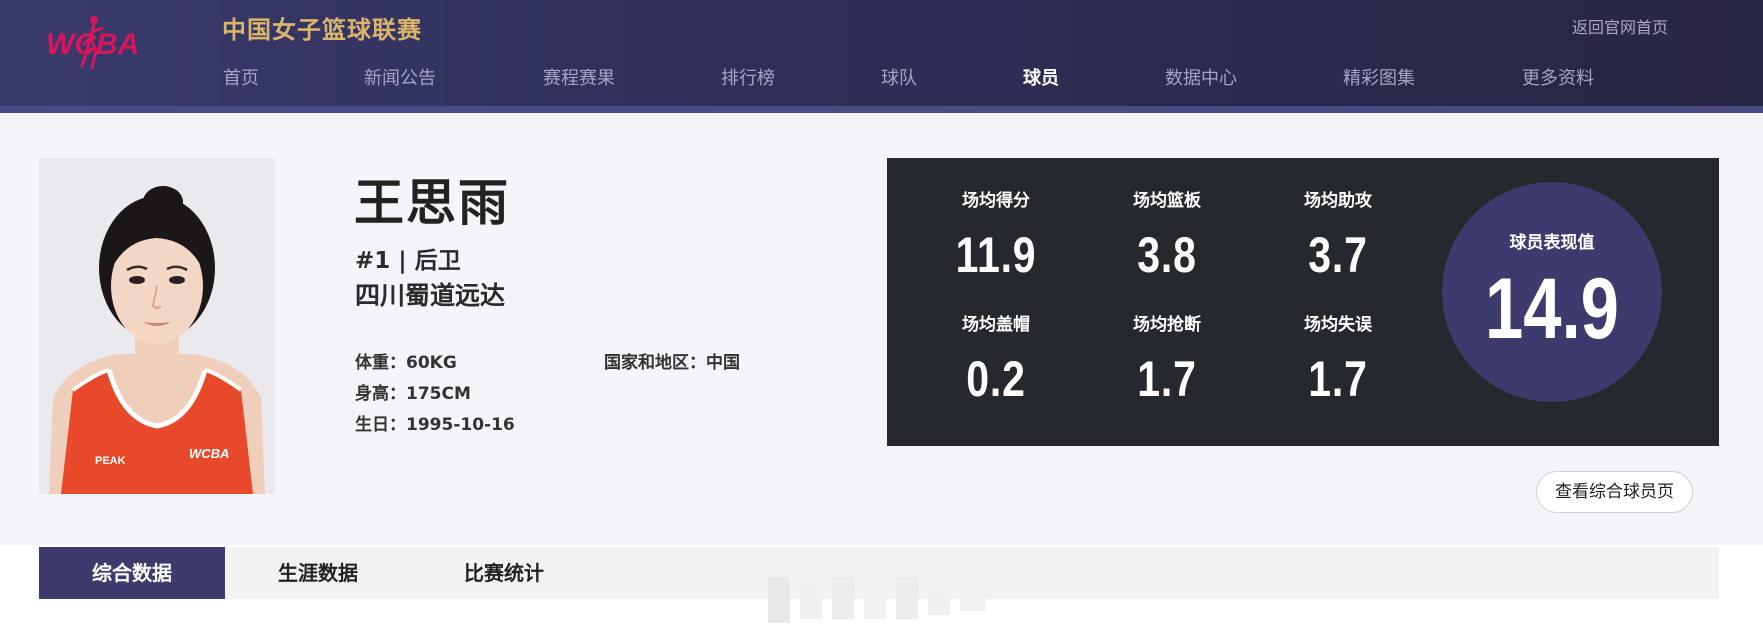  I want to click on performance-value: 14.9, so click(1552, 309).